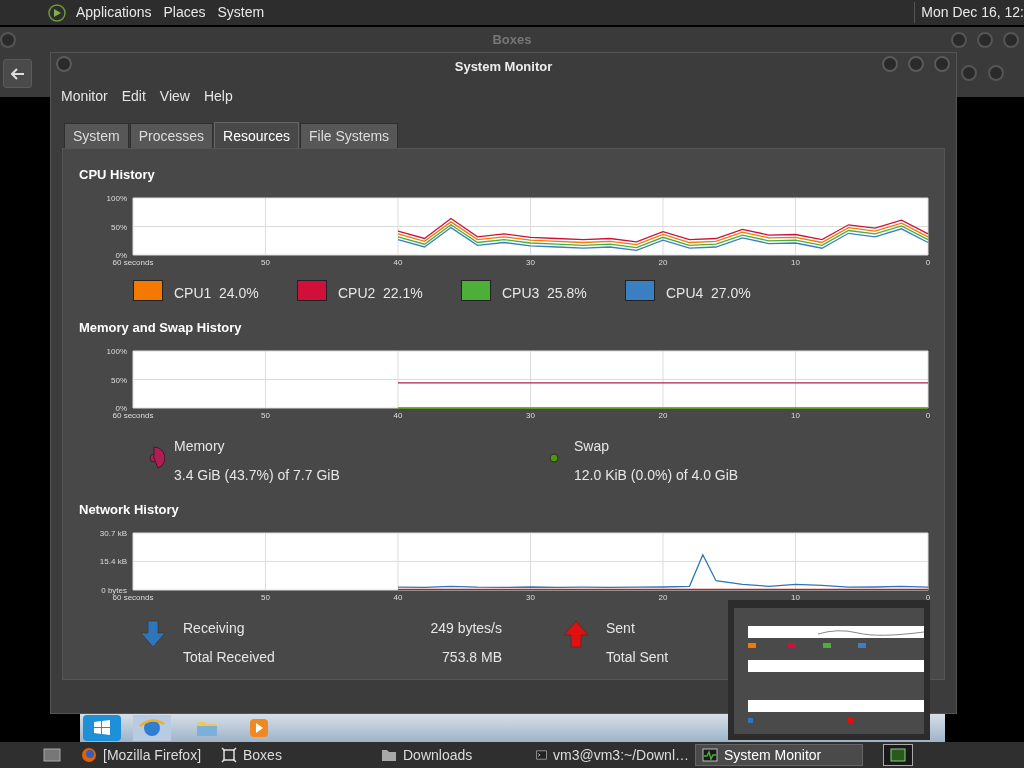 The width and height of the screenshot is (1024, 768). I want to click on legend-label: CPU2, so click(357, 293).